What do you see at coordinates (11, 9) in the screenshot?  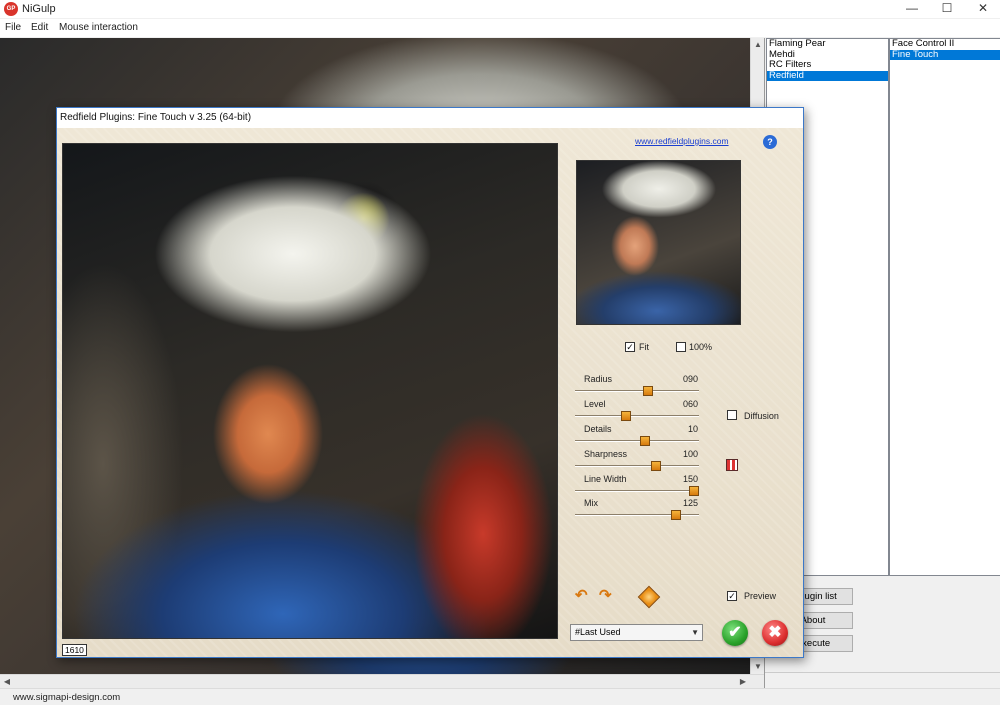 I see `app-logo-icon: GP` at bounding box center [11, 9].